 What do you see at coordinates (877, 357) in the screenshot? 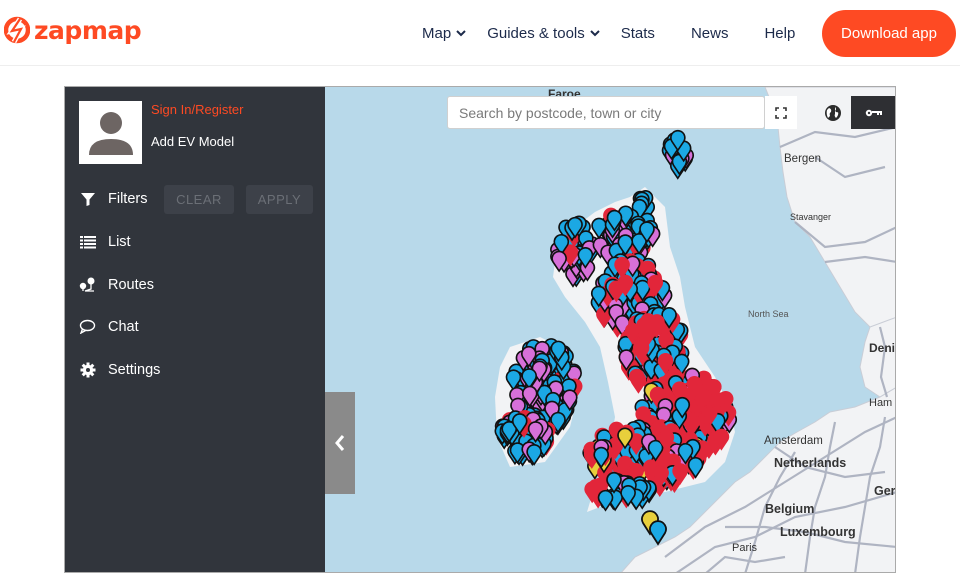
I see `land-denmark` at bounding box center [877, 357].